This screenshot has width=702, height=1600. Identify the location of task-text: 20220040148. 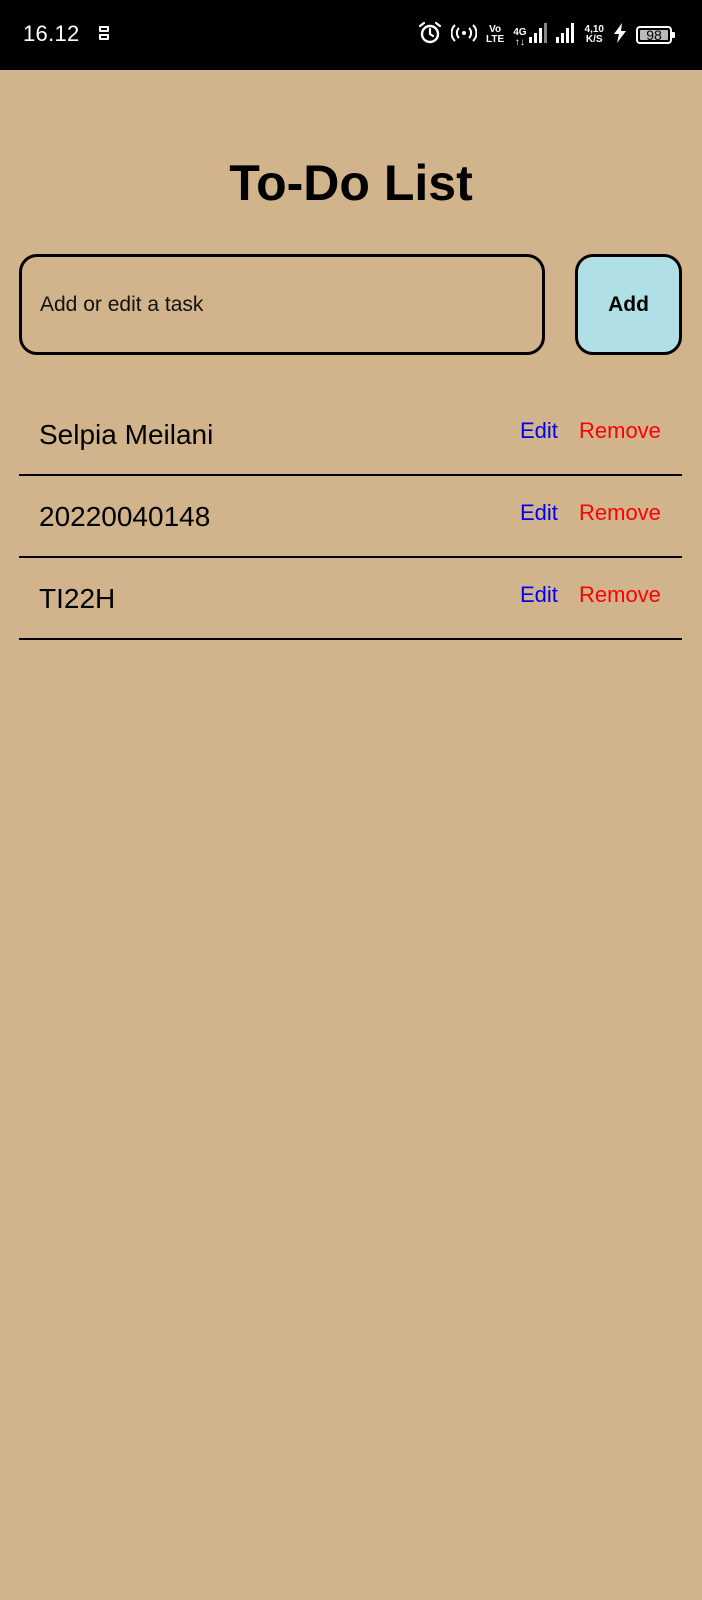
(125, 516).